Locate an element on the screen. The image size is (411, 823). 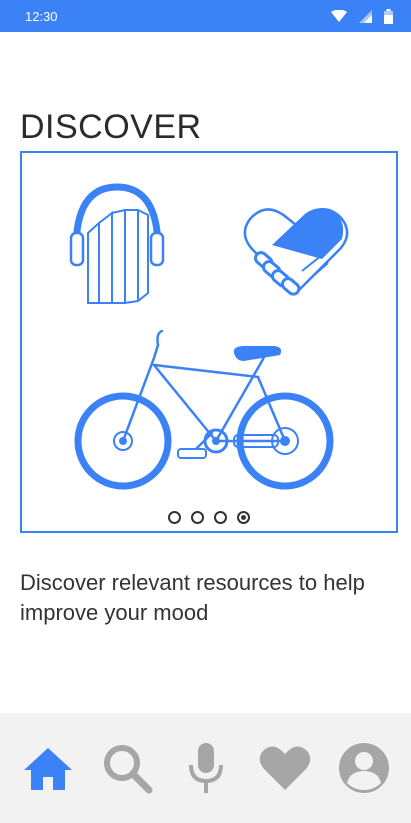
nav-item-profile is located at coordinates (364, 768).